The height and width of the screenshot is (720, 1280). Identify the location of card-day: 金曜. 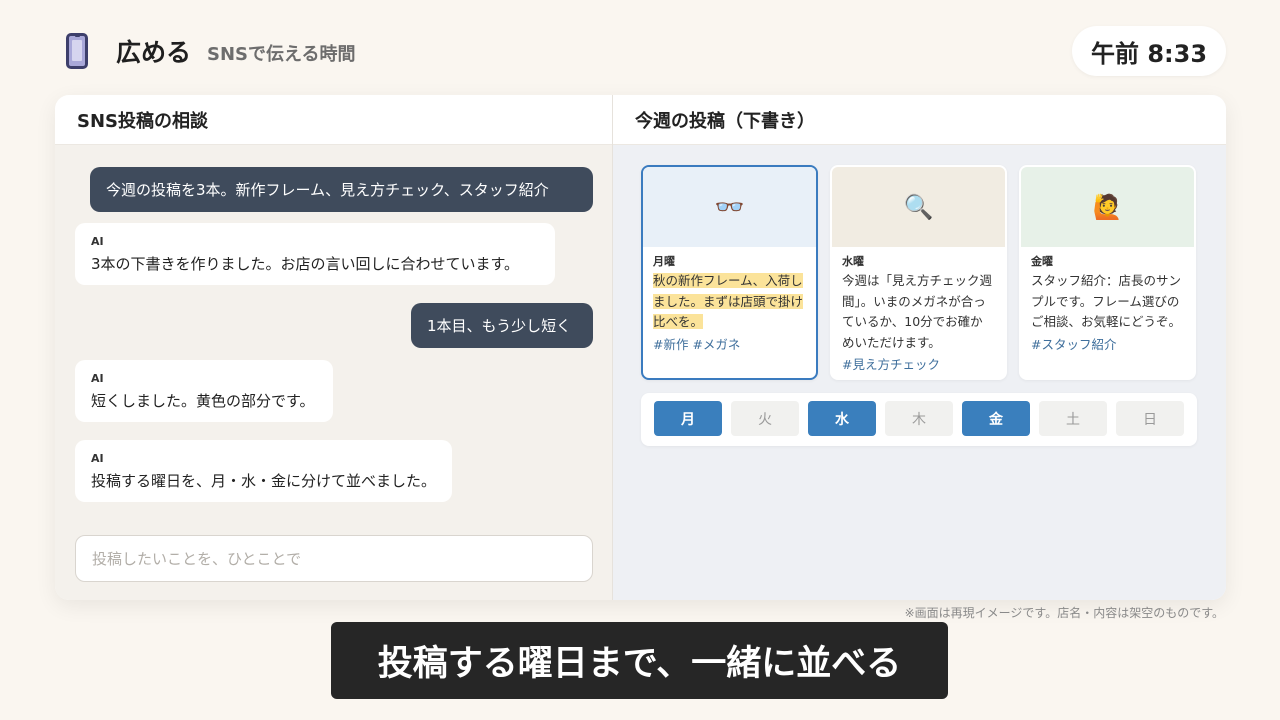
(1042, 261).